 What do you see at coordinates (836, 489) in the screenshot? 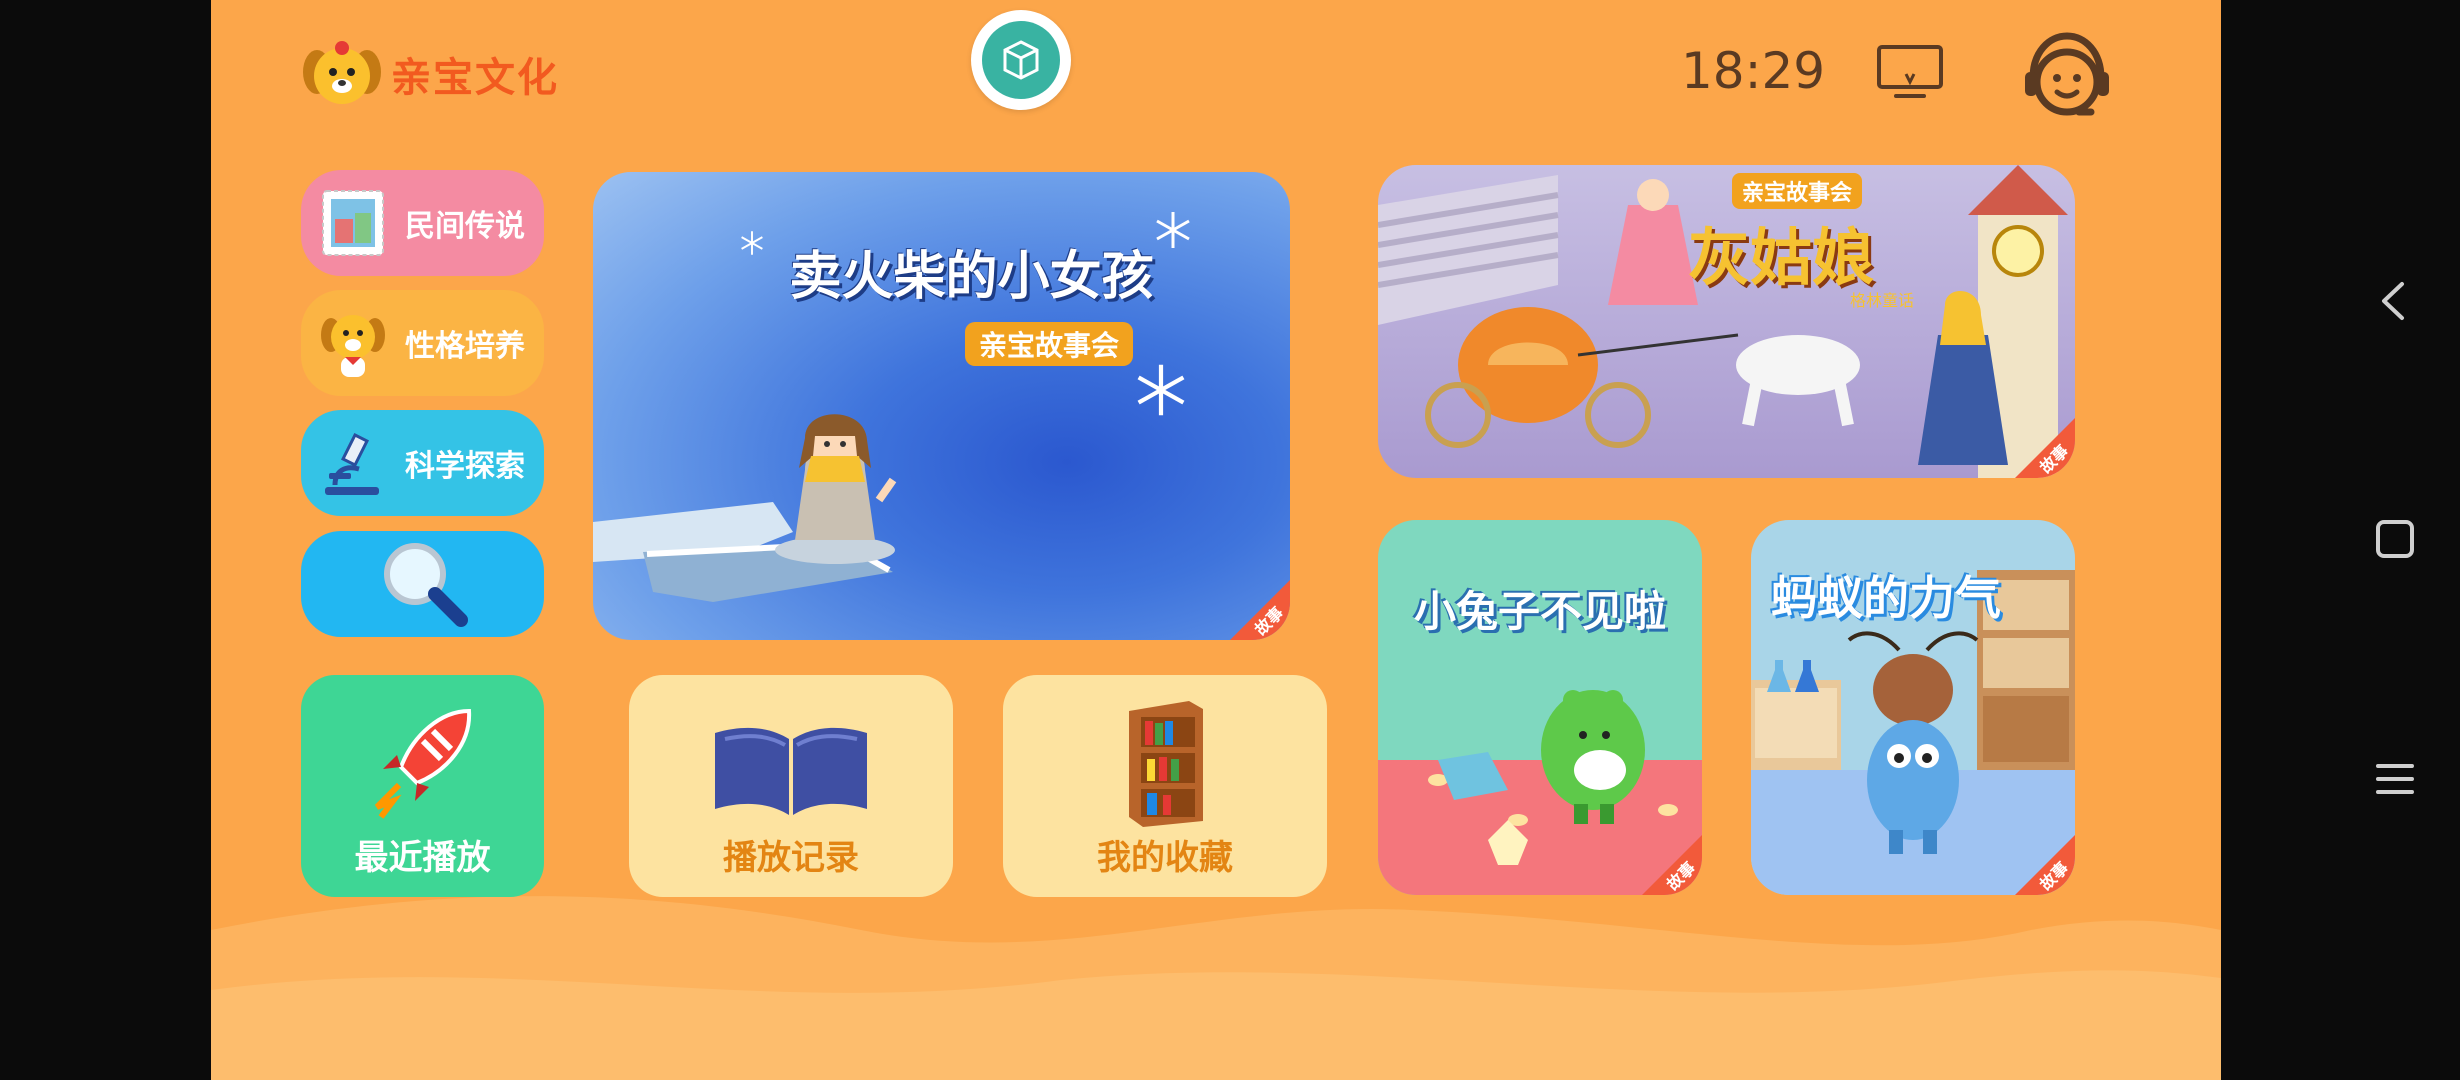
I see `girl-illustration` at bounding box center [836, 489].